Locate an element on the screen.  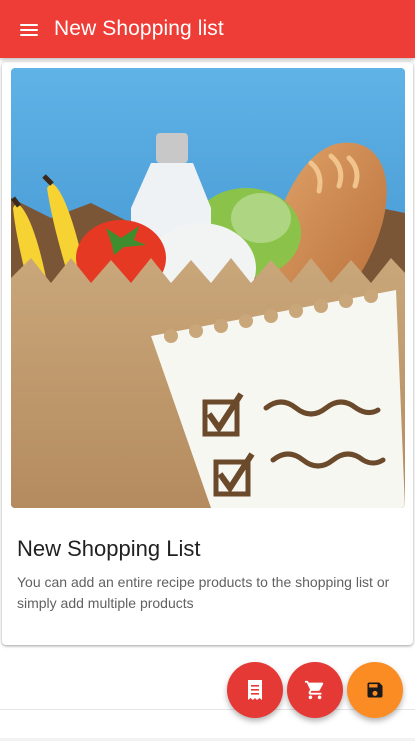
save-button is located at coordinates (375, 690).